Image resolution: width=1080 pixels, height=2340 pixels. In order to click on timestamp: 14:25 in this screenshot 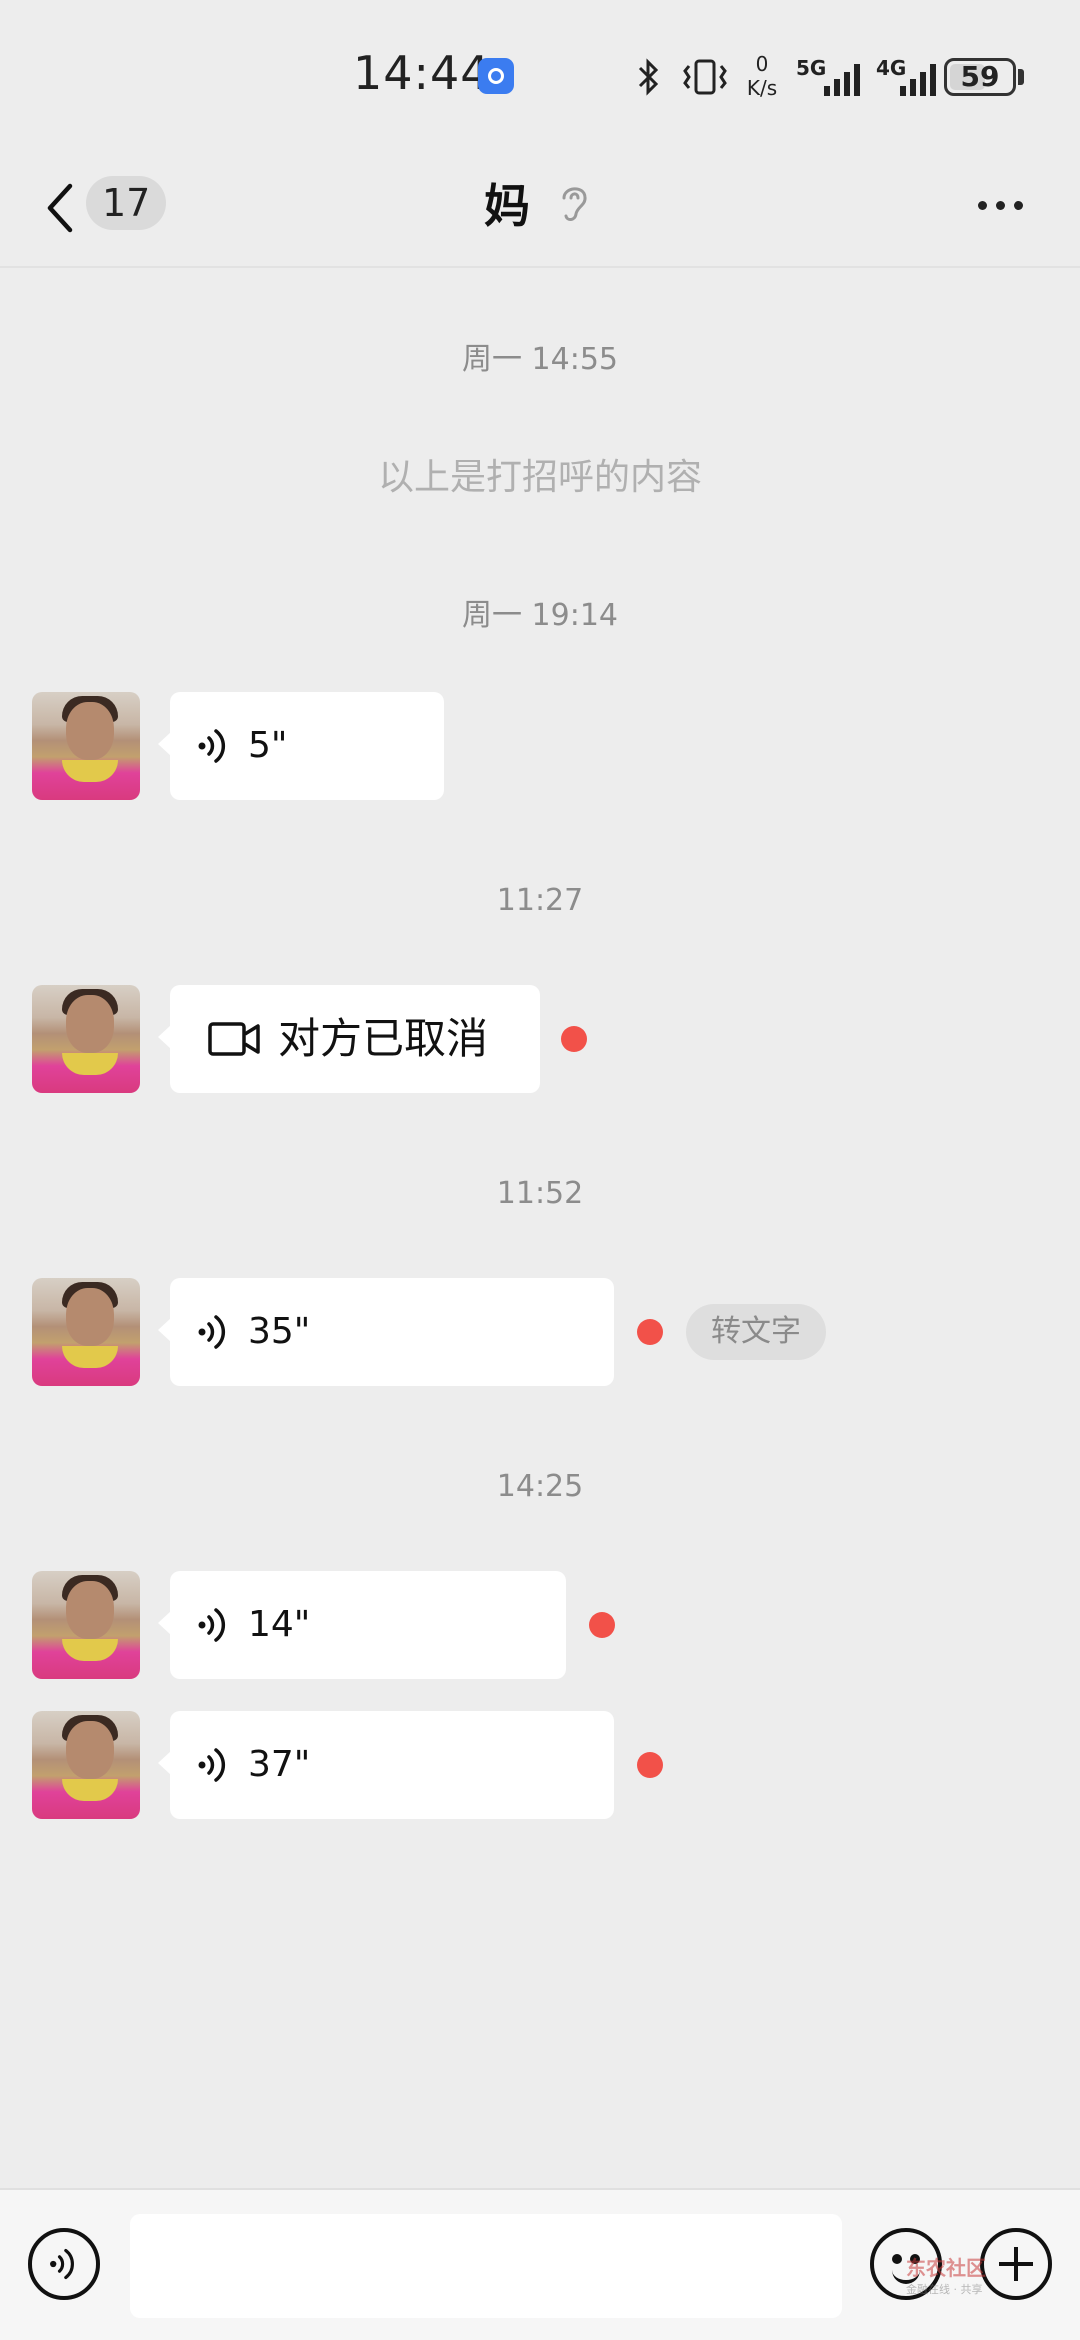, I will do `click(540, 1486)`.